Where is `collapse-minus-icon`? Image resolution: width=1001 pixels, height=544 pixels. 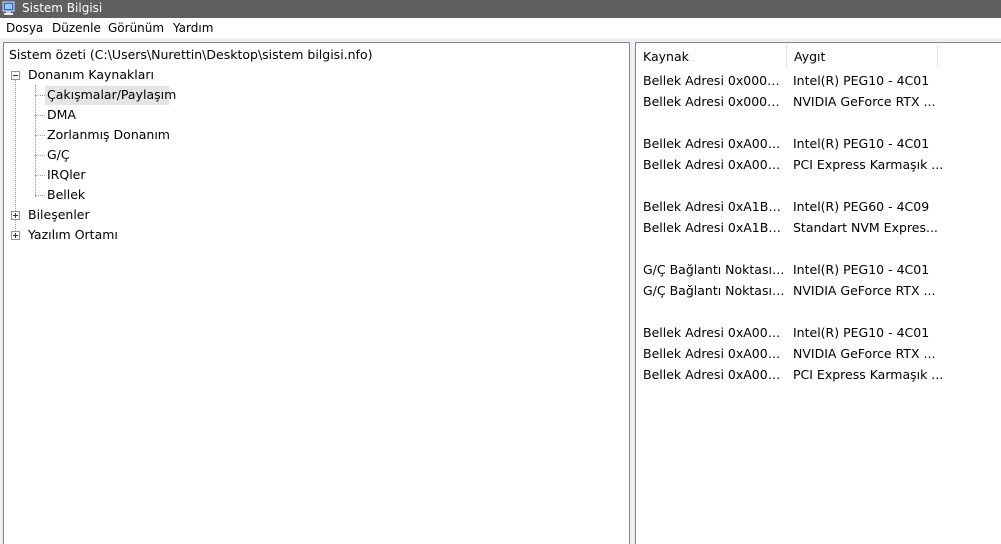 collapse-minus-icon is located at coordinates (15, 75).